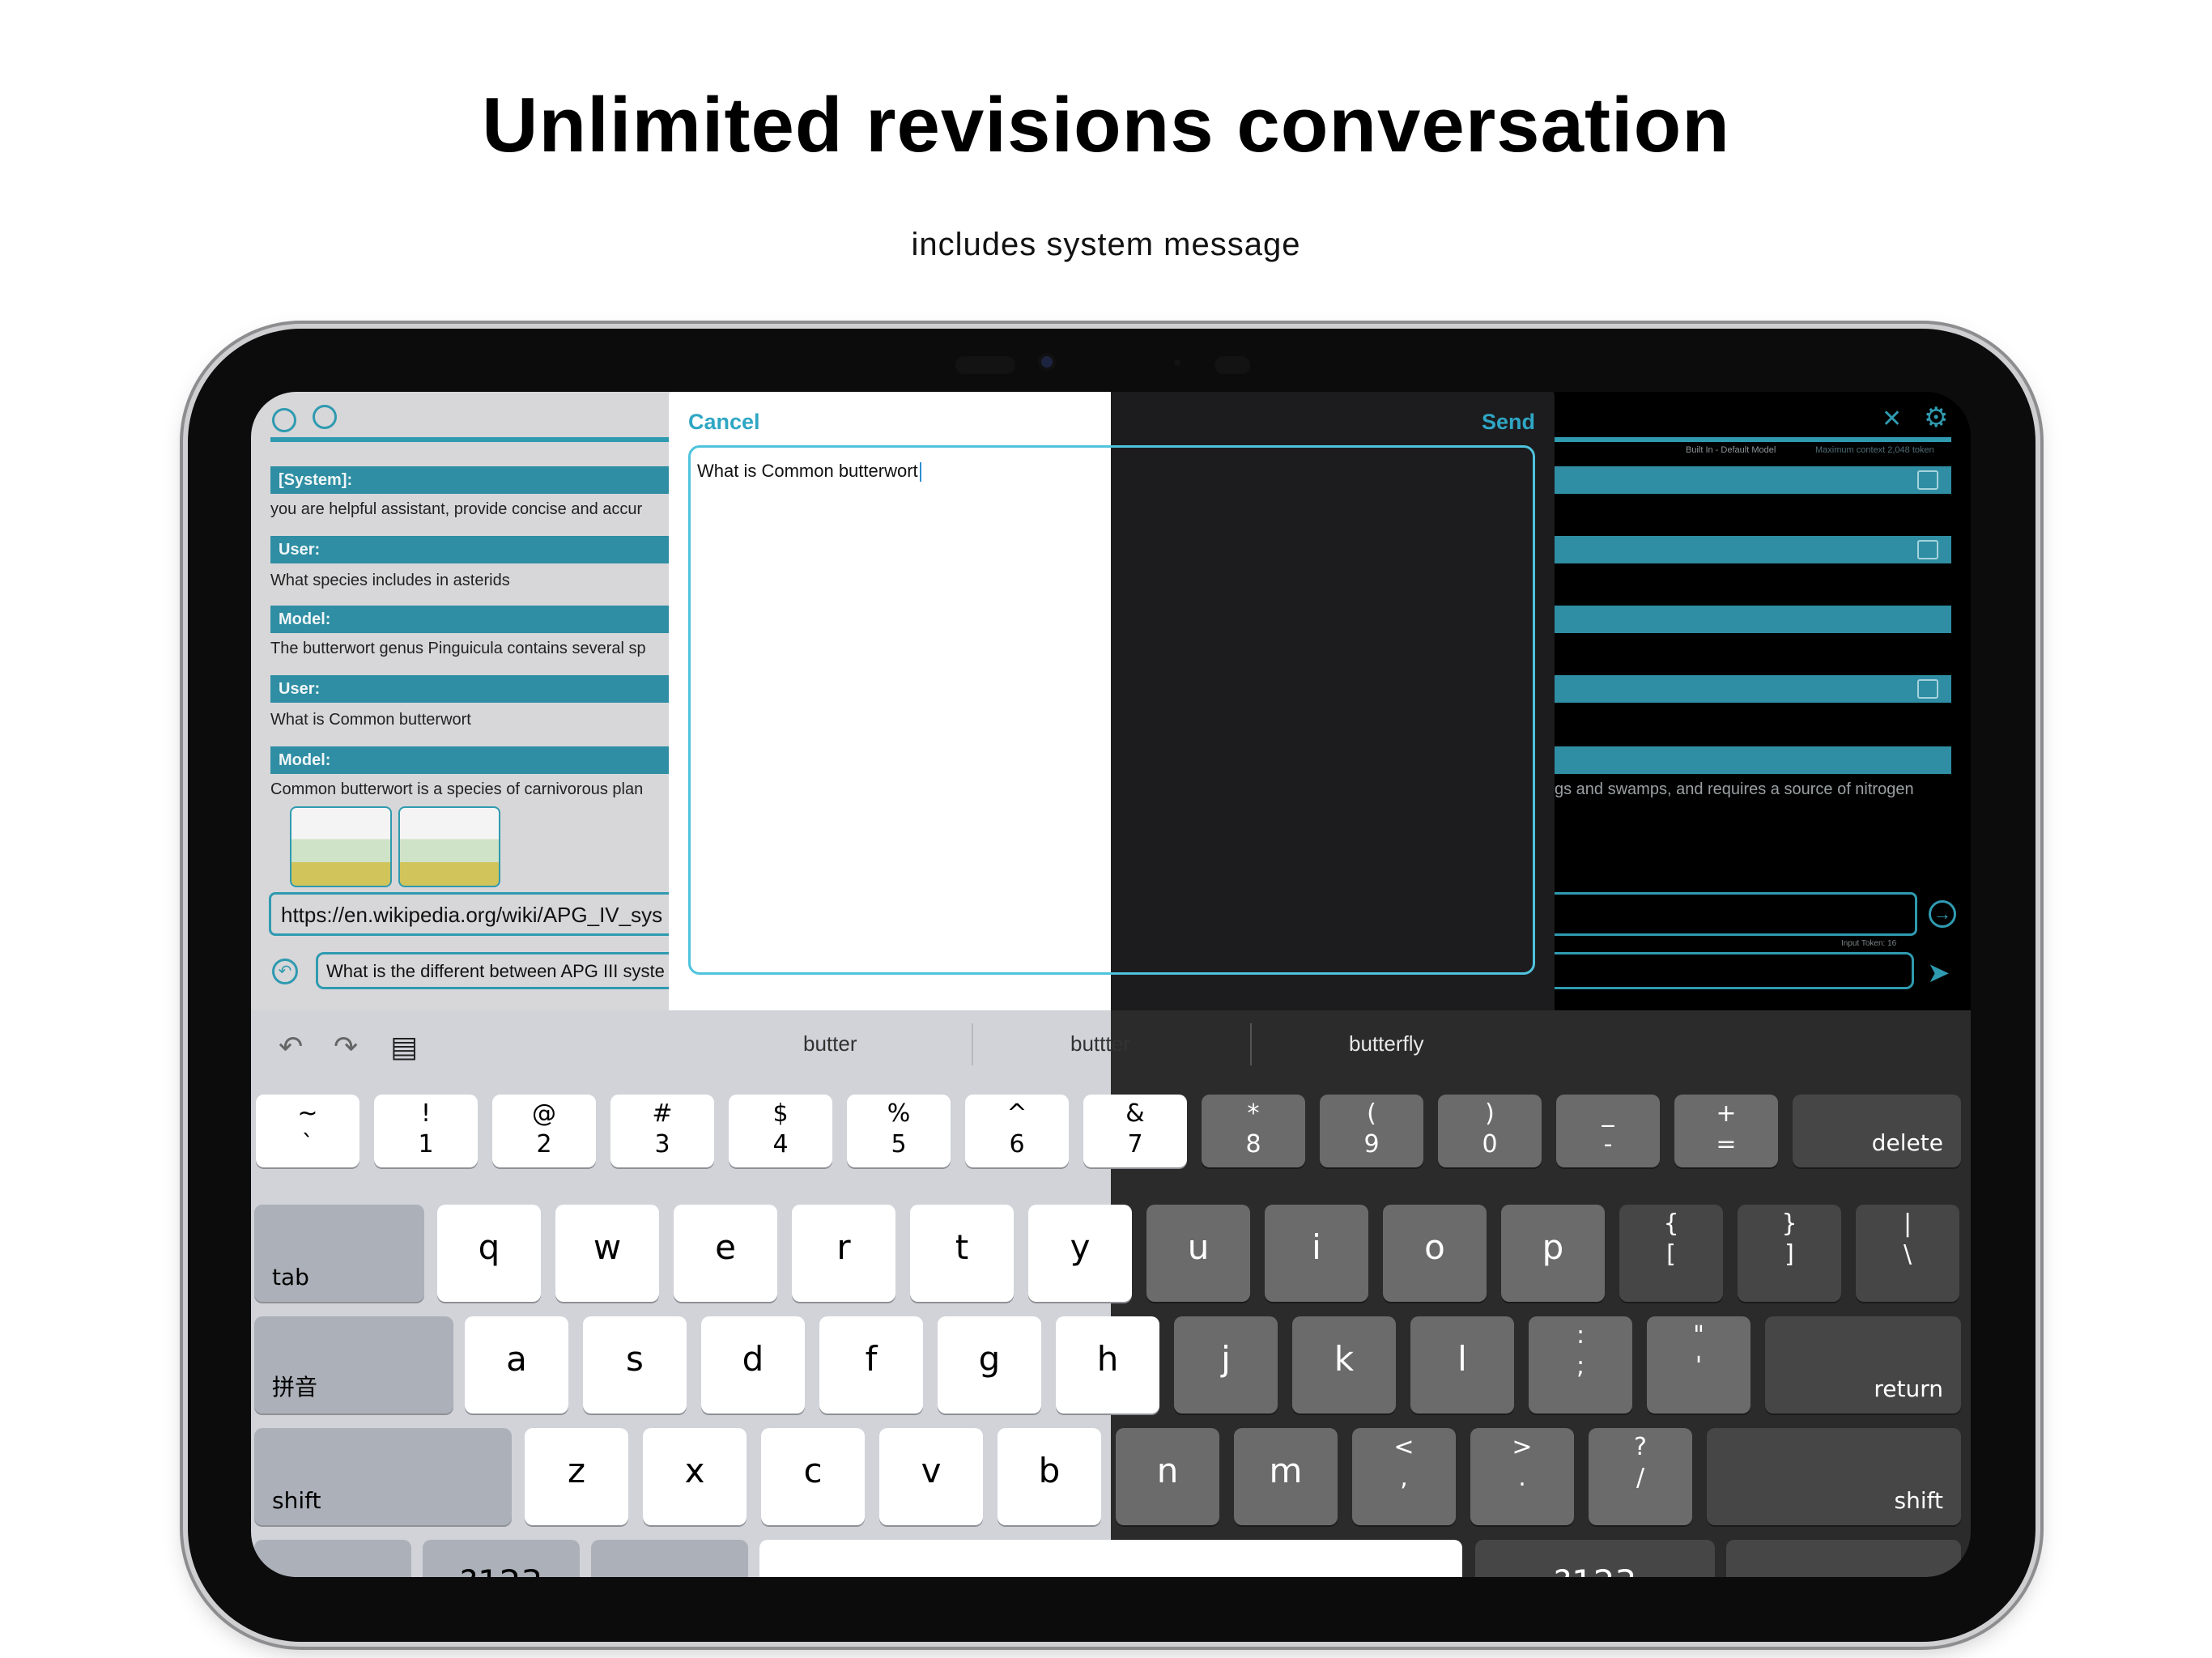 Image resolution: width=2212 pixels, height=1658 pixels. Describe the element at coordinates (1727, 1113) in the screenshot. I see `key-num-12-top: +` at that location.